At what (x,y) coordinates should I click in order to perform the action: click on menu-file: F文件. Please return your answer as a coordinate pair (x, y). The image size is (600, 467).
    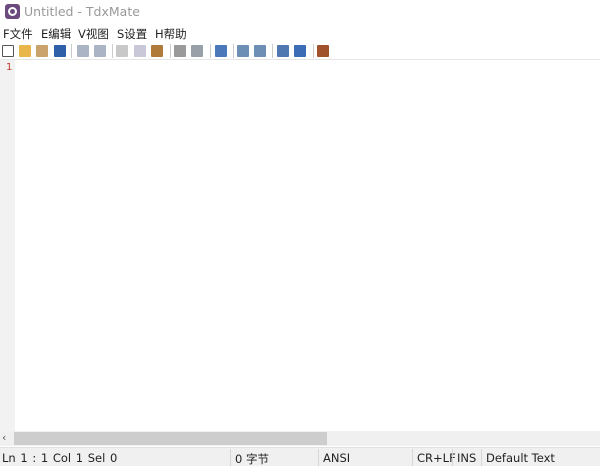
    Looking at the image, I should click on (18, 34).